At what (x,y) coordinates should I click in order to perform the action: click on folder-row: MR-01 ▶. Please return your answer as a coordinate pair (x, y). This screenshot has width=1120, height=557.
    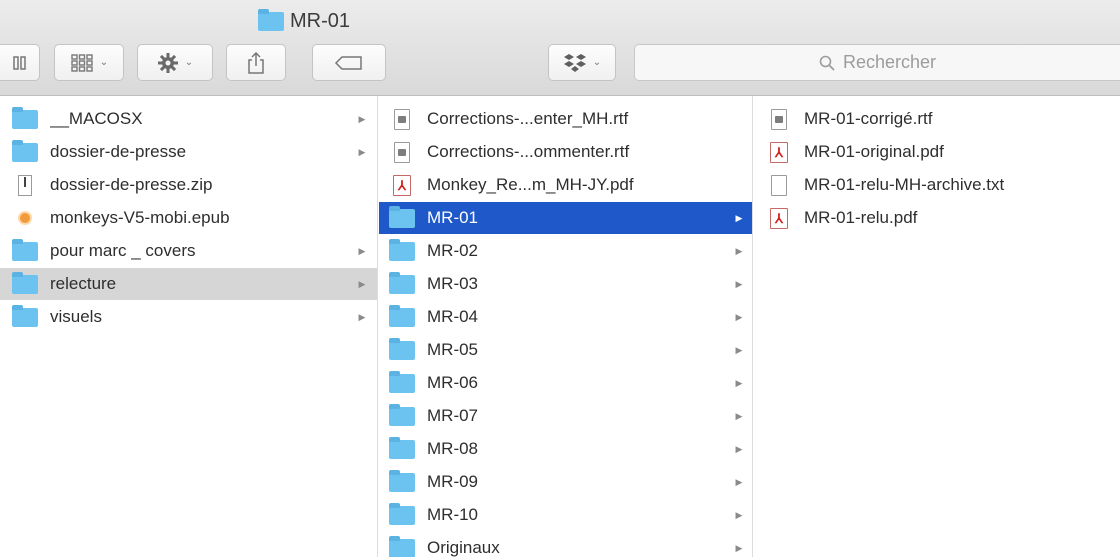
    Looking at the image, I should click on (565, 218).